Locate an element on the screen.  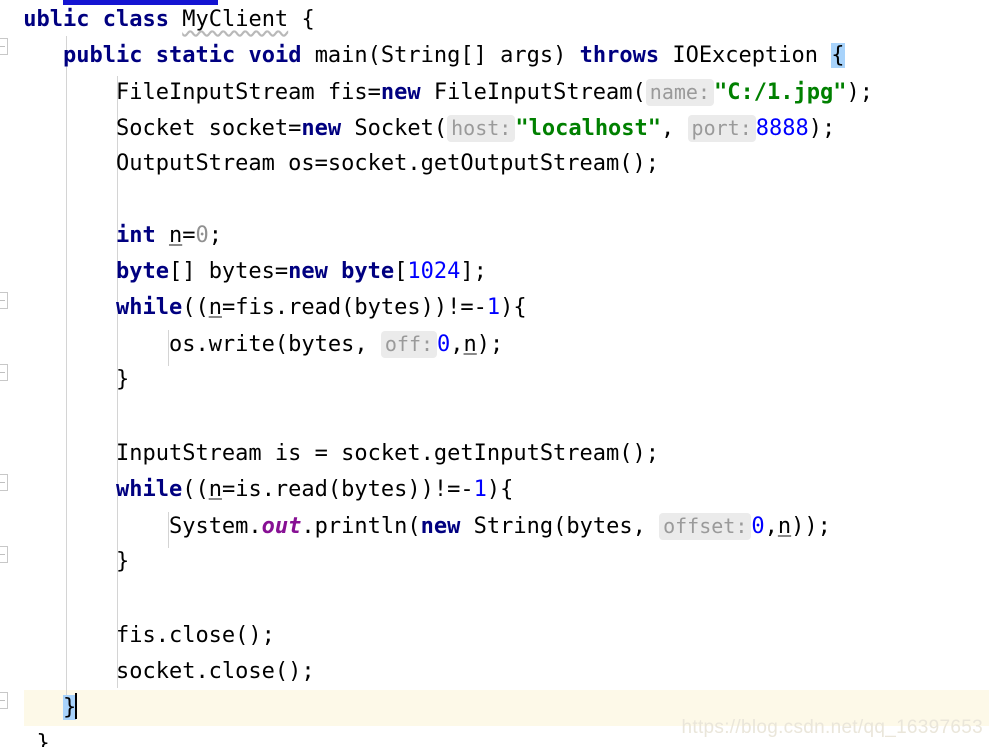
brace-open-class: { is located at coordinates (308, 19).